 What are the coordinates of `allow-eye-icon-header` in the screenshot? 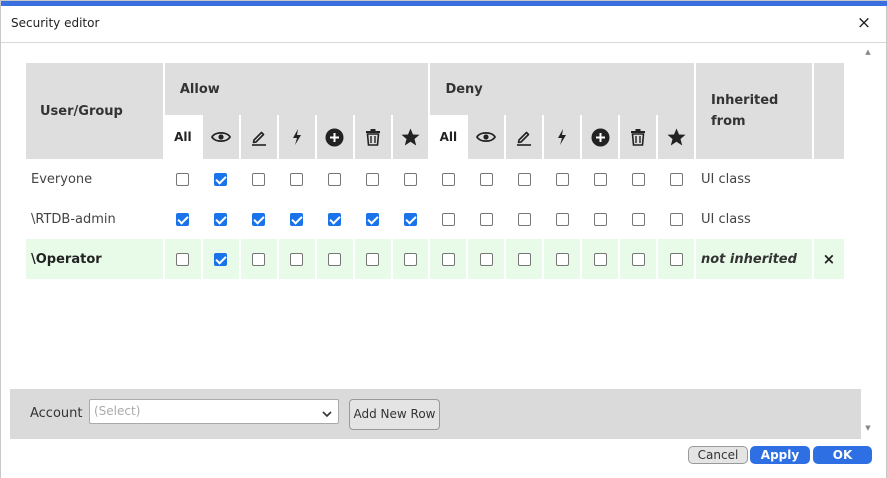 It's located at (220, 137).